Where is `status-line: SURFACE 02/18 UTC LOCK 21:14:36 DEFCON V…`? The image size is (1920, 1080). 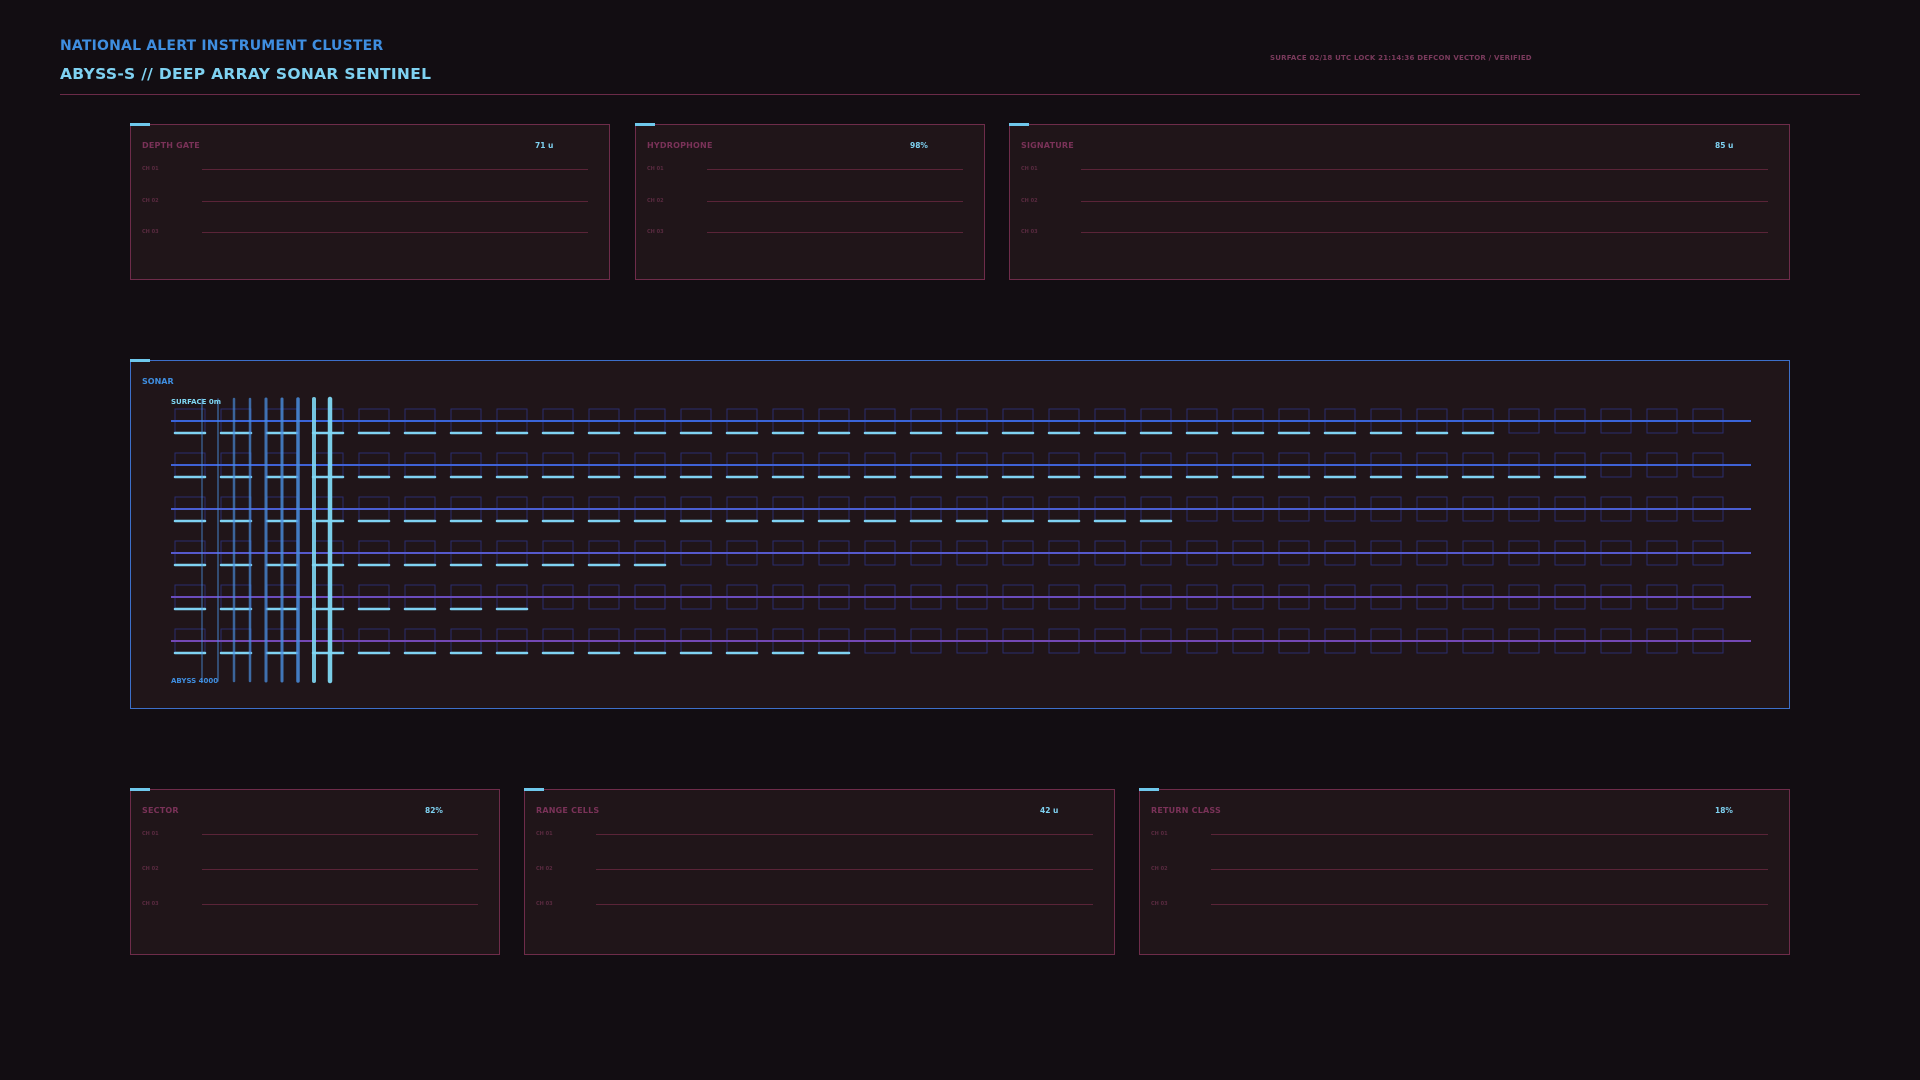
status-line: SURFACE 02/18 UTC LOCK 21:14:36 DEFCON V… is located at coordinates (1401, 58).